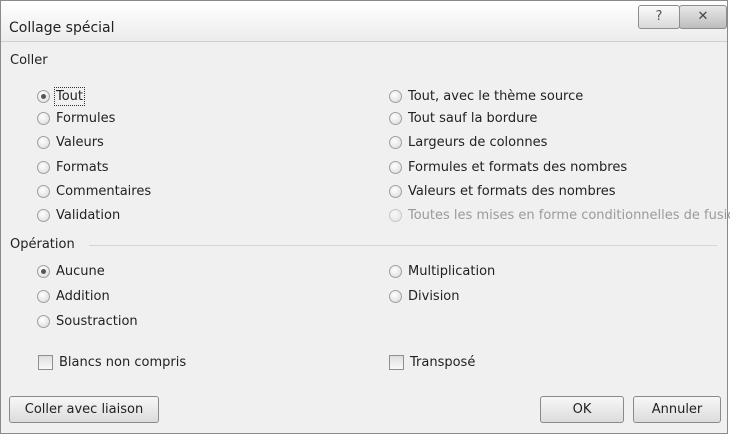  I want to click on ok-button: OK, so click(582, 409).